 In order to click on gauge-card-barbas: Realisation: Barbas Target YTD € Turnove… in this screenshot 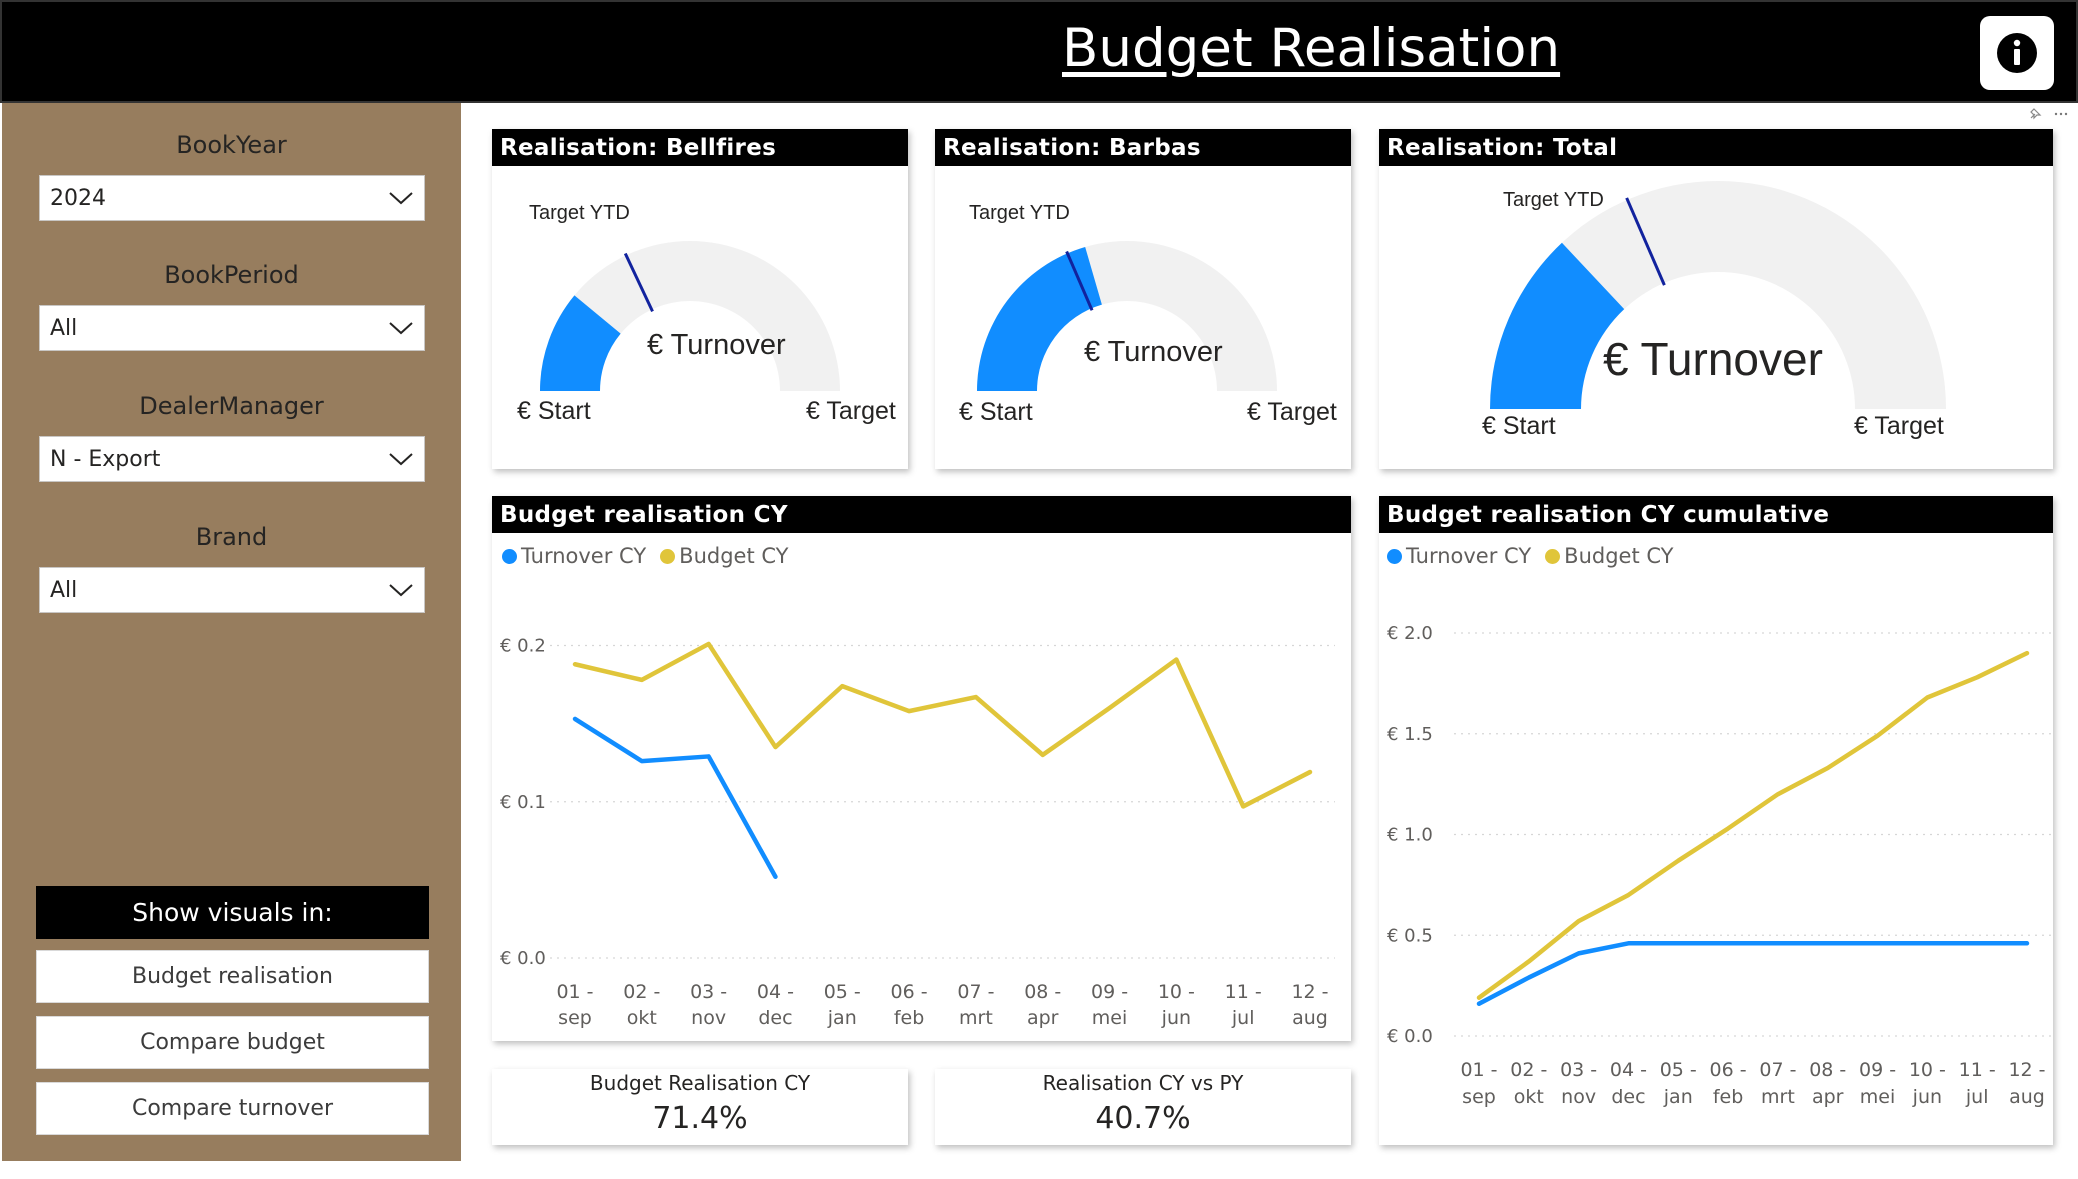, I will do `click(1143, 299)`.